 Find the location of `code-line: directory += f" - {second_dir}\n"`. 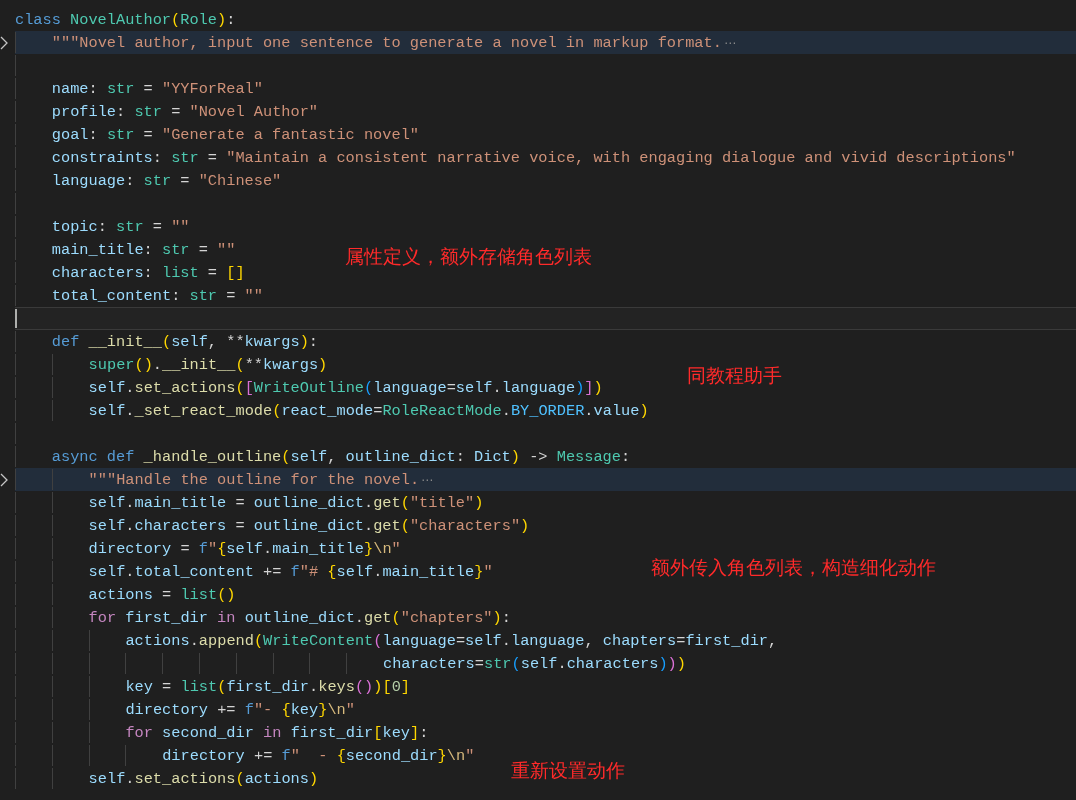

code-line: directory += f" - {second_dir}\n" is located at coordinates (318, 755).